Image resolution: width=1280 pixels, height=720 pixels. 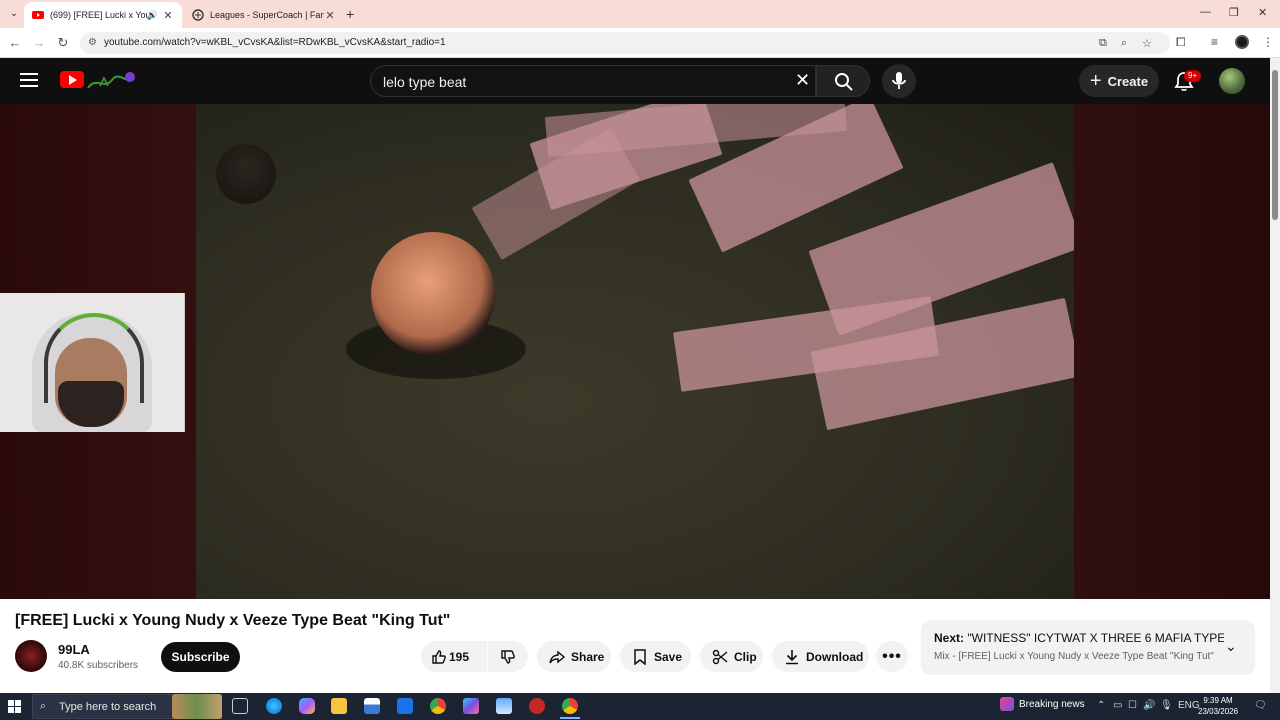 I want to click on save-button: Save, so click(x=655, y=656).